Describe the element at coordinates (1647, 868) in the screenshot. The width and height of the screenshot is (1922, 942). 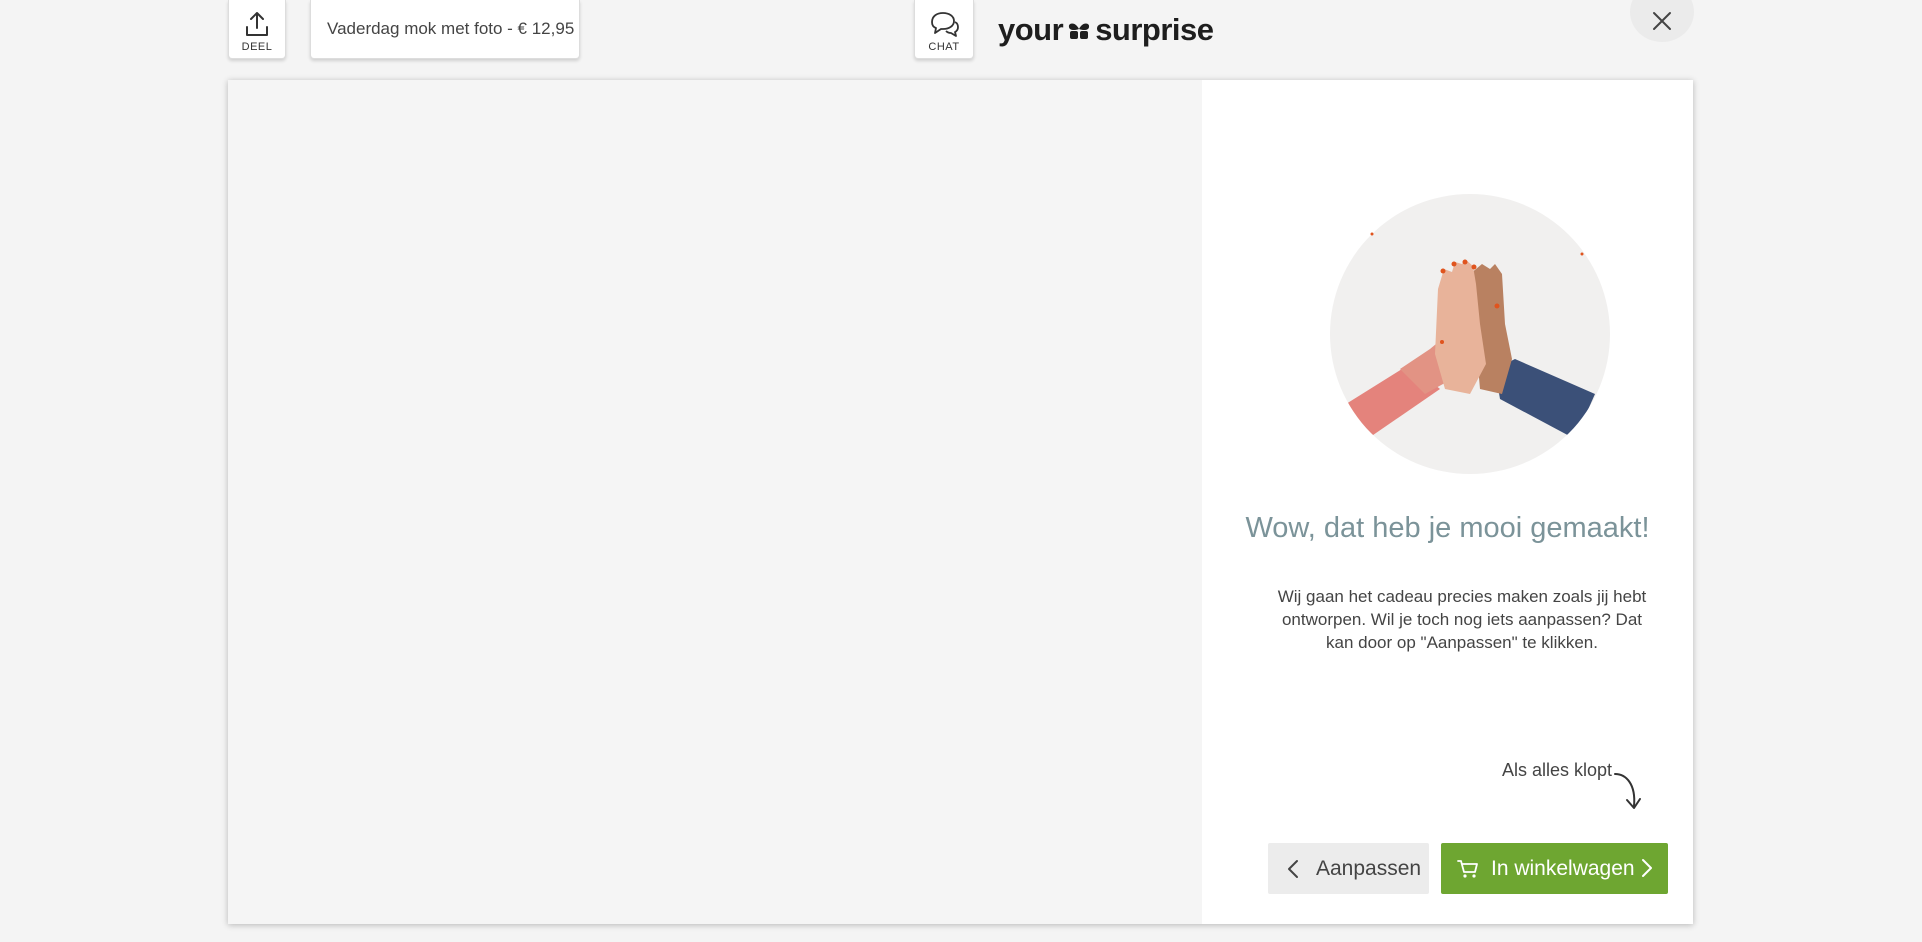
I see `chevron-right-icon` at that location.